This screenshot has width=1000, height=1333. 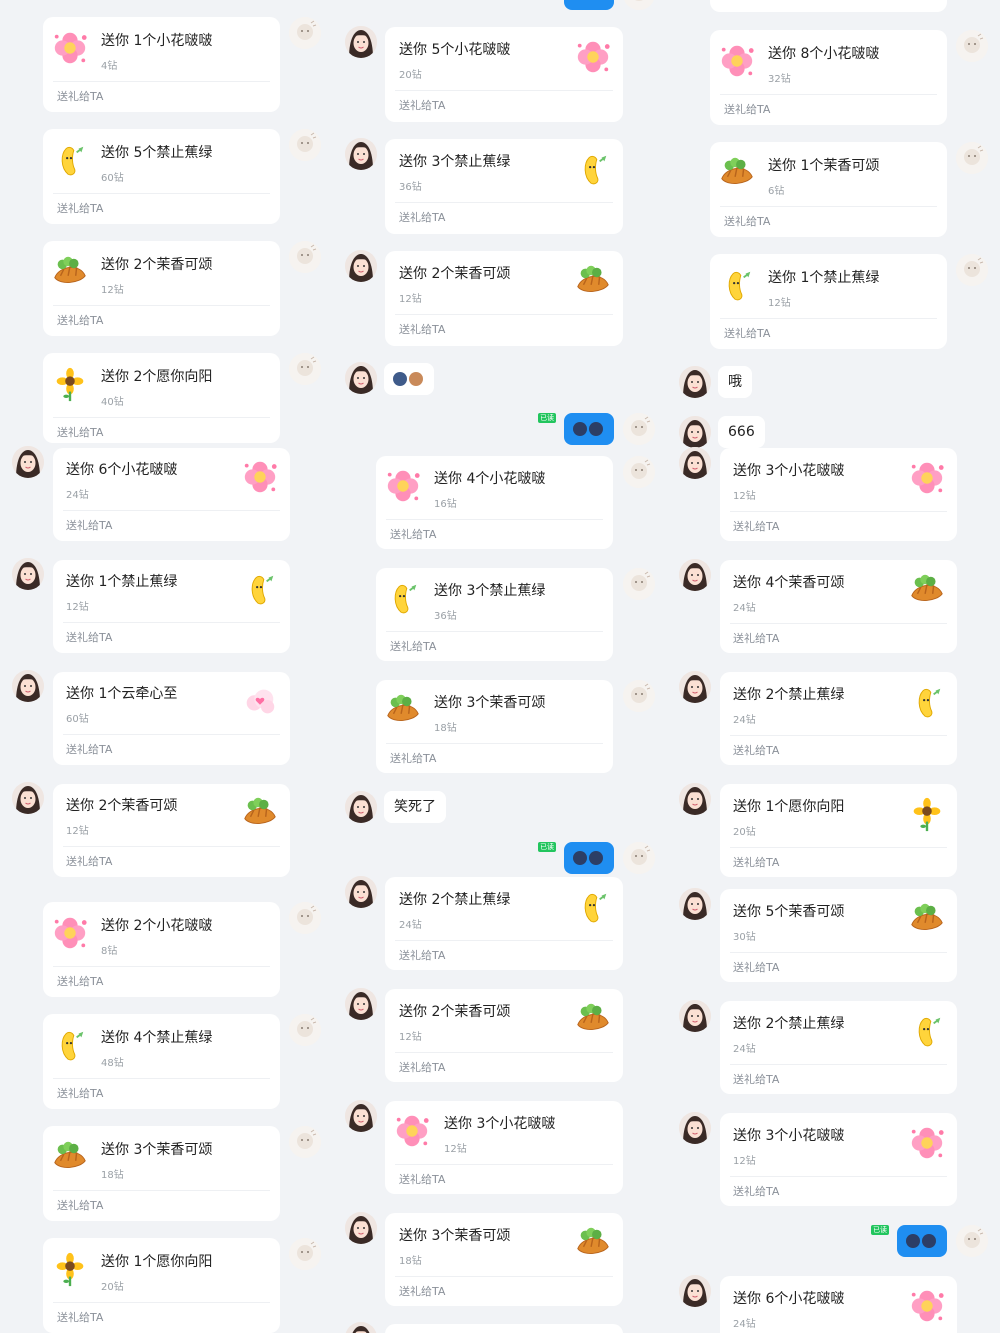 What do you see at coordinates (161, 64) in the screenshot?
I see `gift-card: 送你 1个小花啵啵 4钻 送礼给TA` at bounding box center [161, 64].